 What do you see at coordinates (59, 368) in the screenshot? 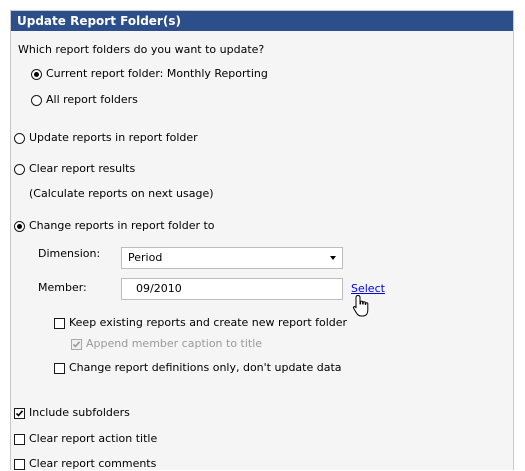
I see `change-definitions-checkbox` at bounding box center [59, 368].